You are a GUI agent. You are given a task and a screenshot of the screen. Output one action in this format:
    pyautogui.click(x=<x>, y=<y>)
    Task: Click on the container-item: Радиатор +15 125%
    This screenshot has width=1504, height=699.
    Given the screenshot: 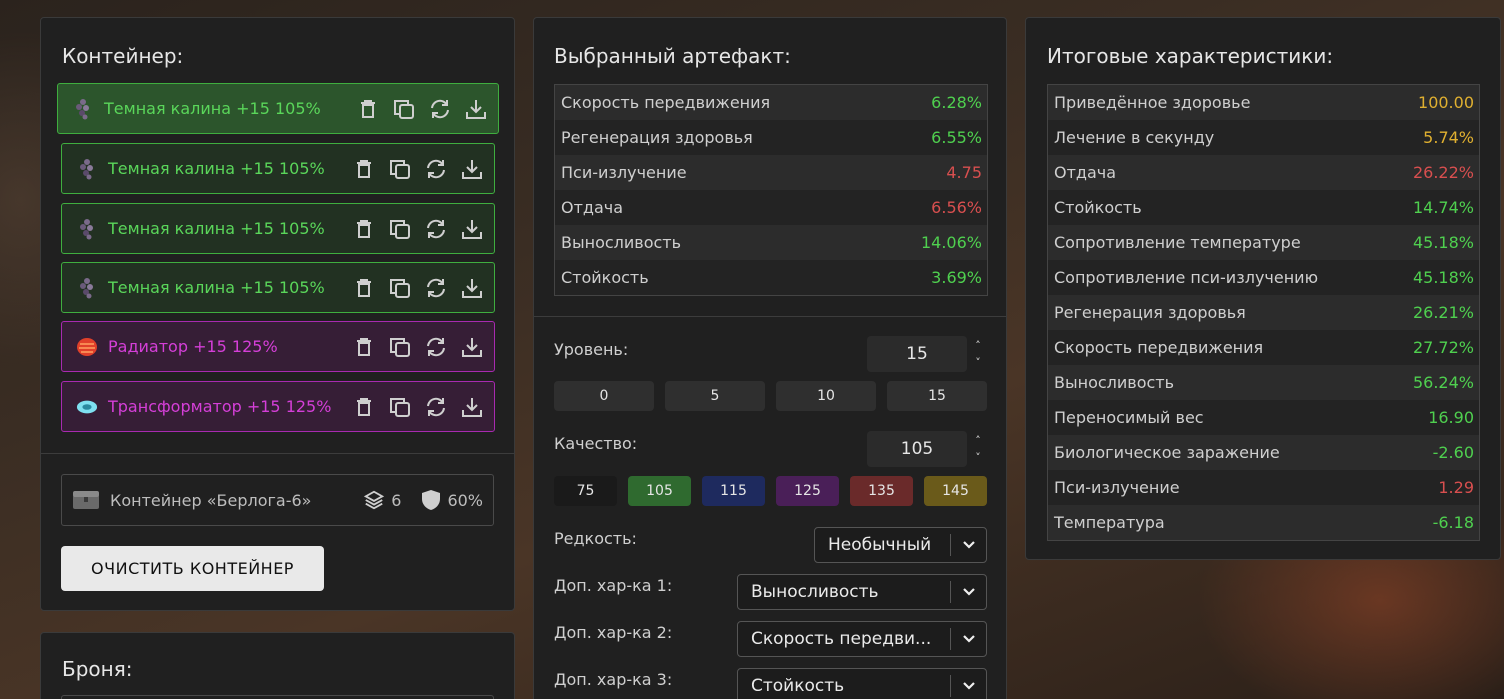 What is the action you would take?
    pyautogui.click(x=278, y=346)
    